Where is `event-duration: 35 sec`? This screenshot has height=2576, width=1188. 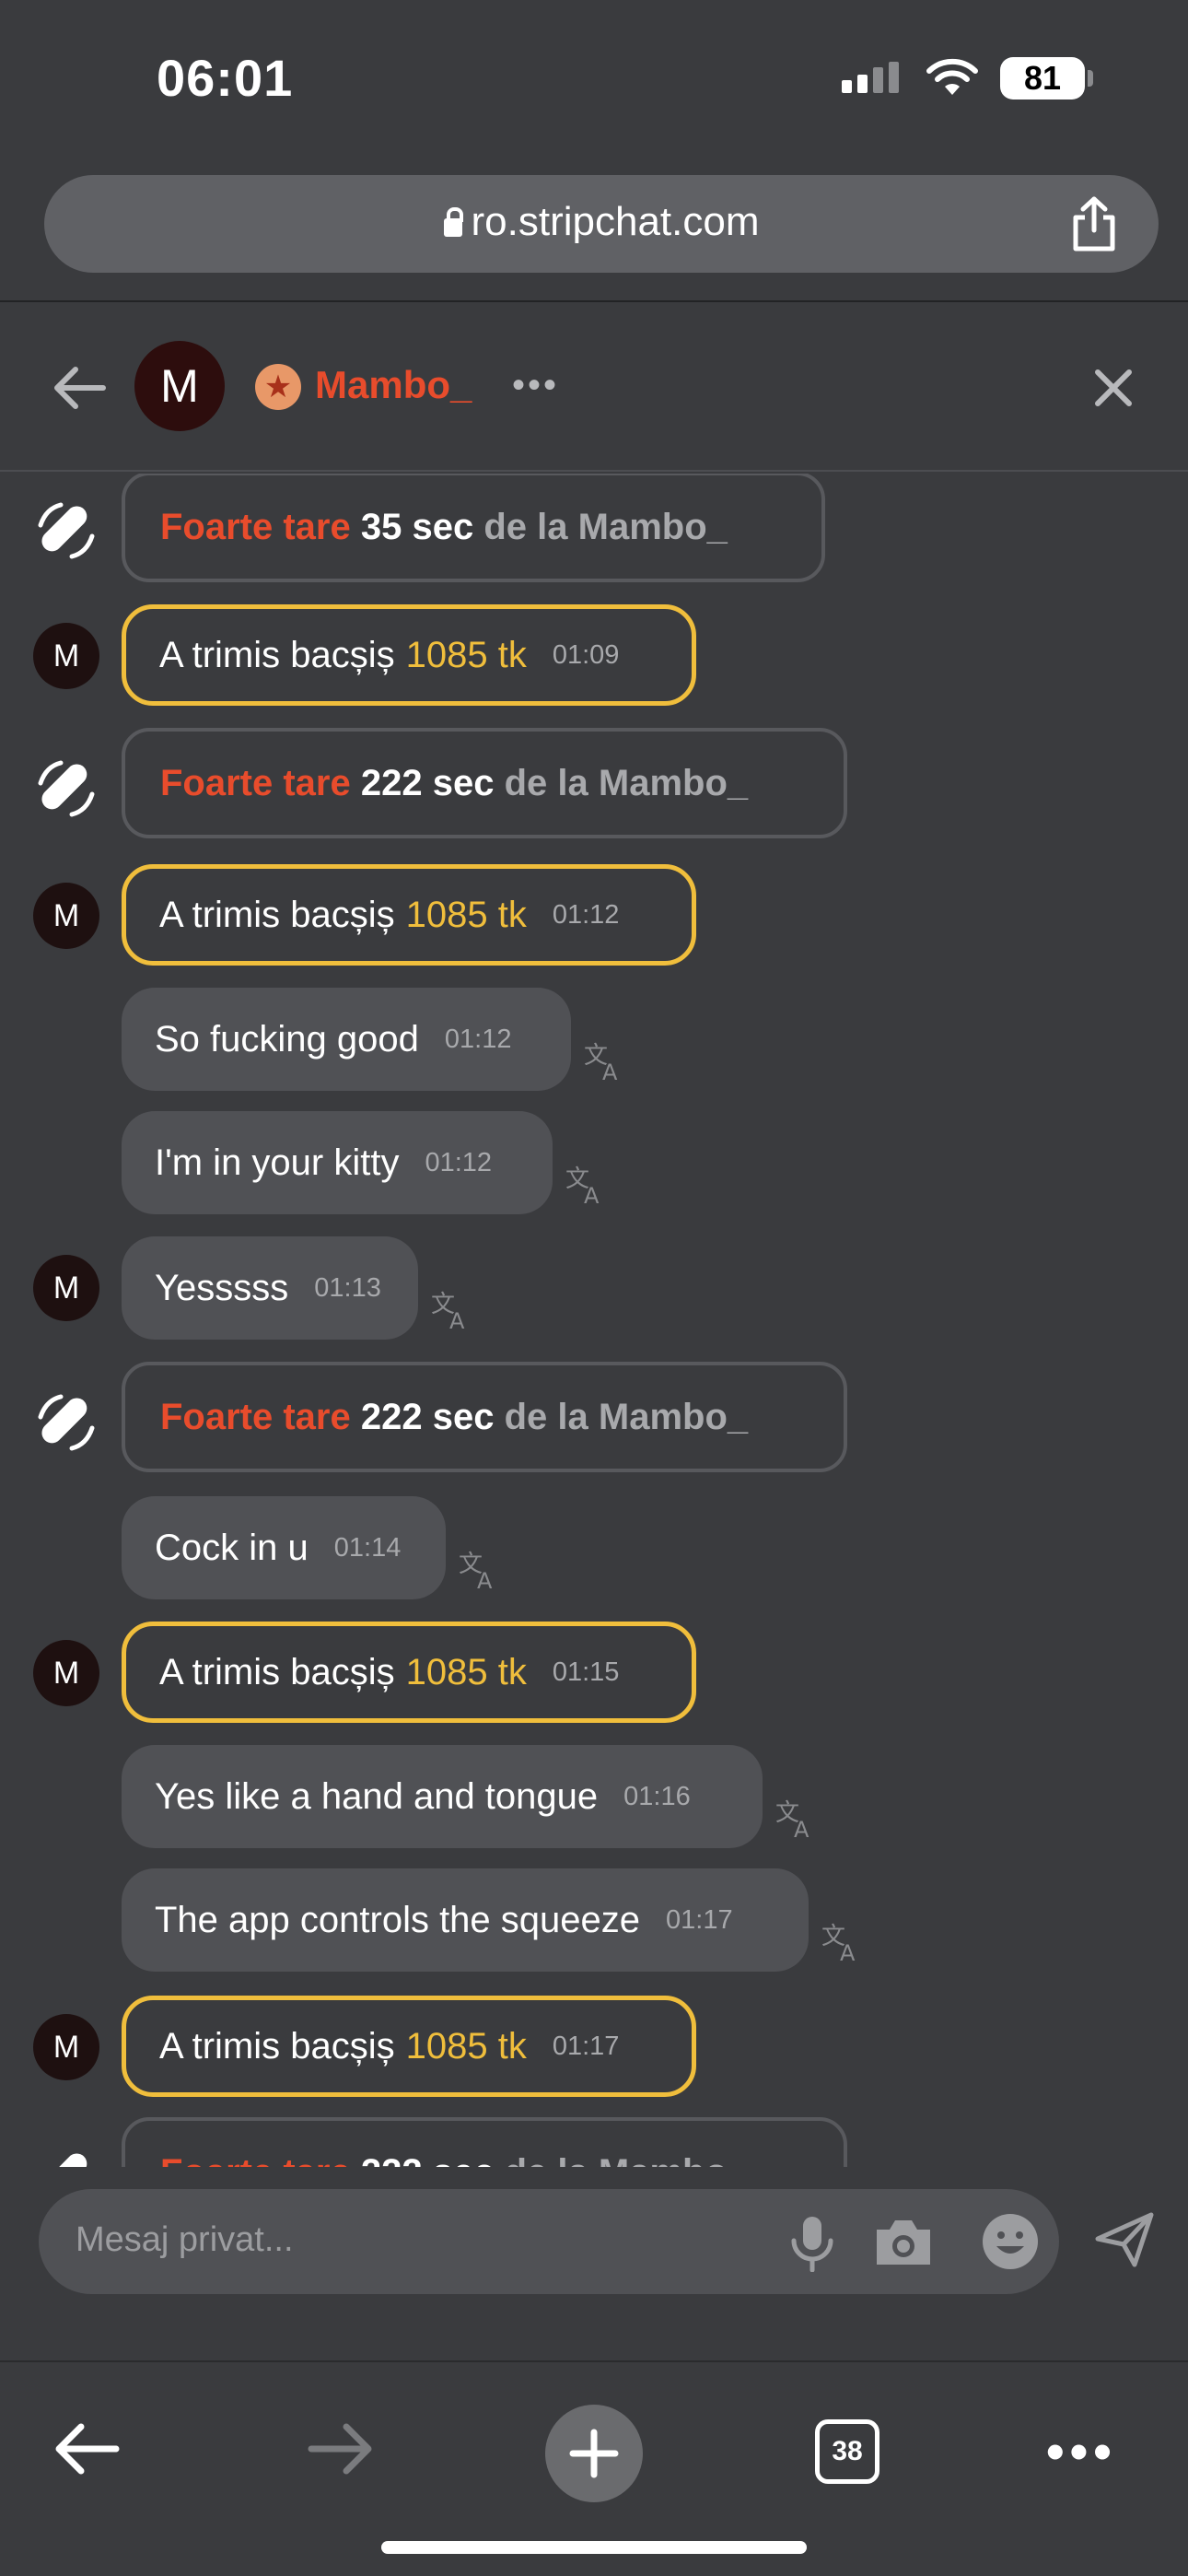 event-duration: 35 sec is located at coordinates (417, 526).